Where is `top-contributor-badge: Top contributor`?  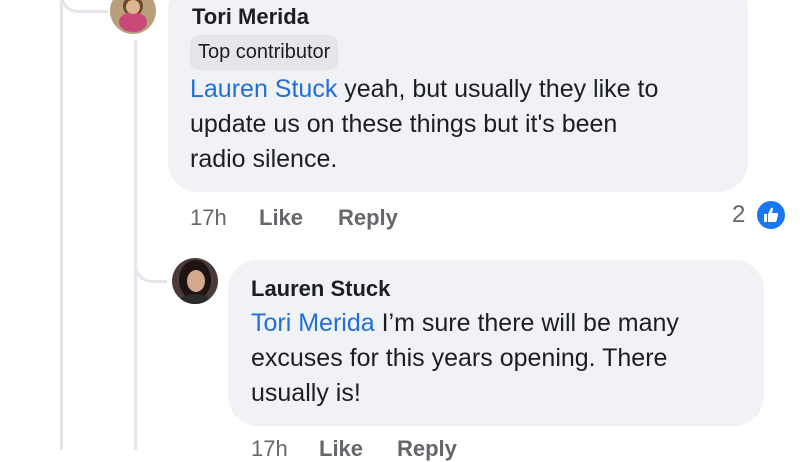
top-contributor-badge: Top contributor is located at coordinates (264, 52).